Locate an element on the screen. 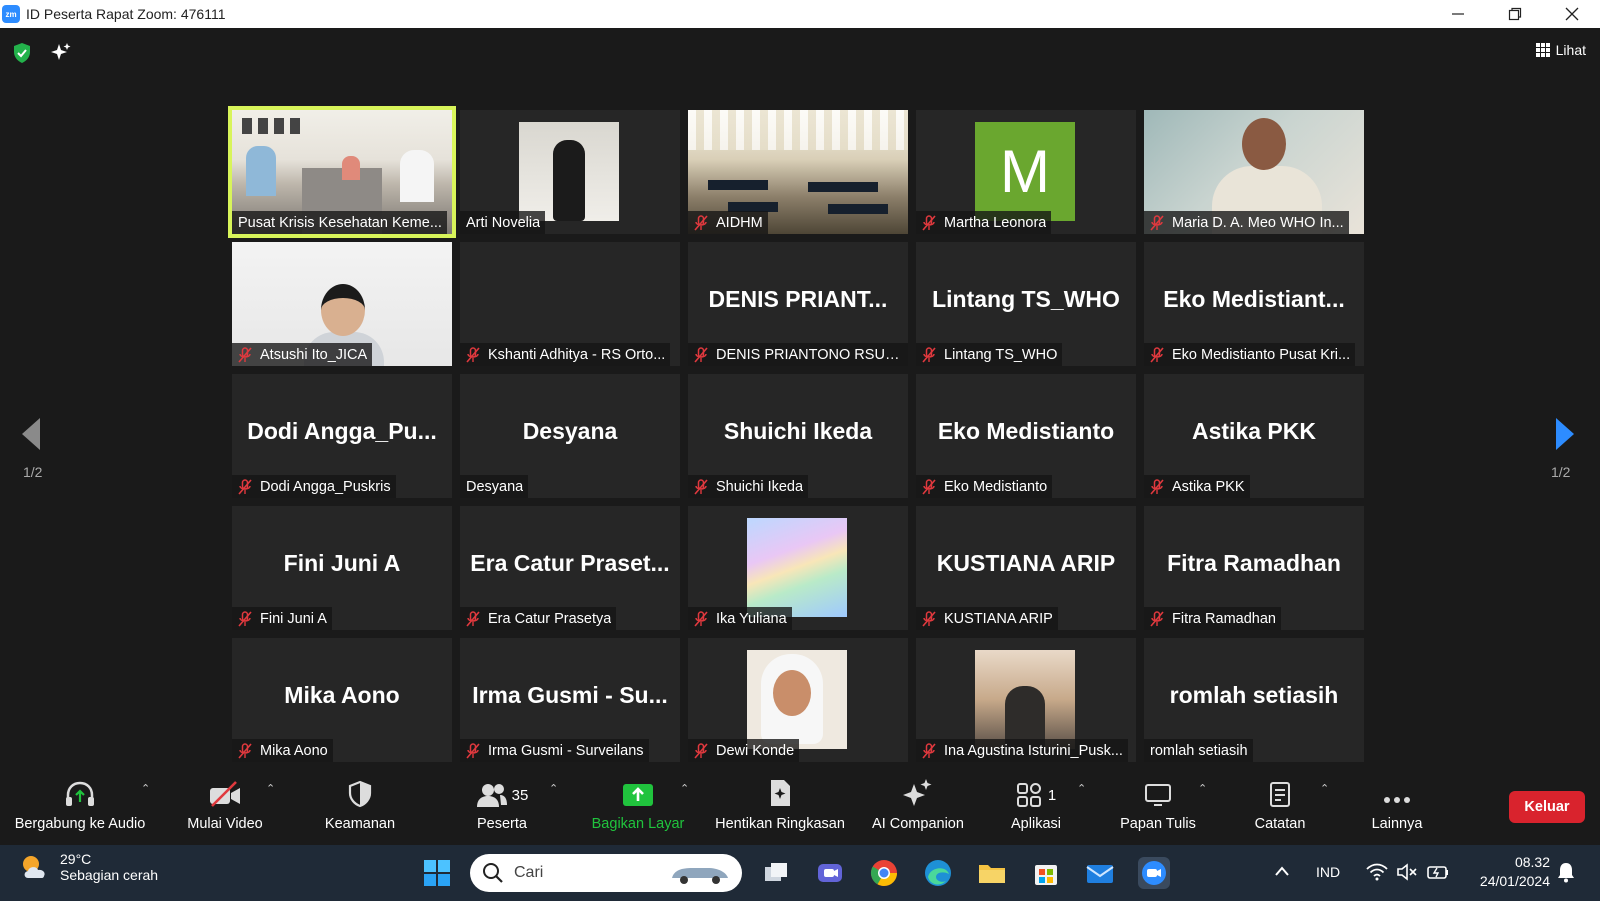 The height and width of the screenshot is (901, 1600). participant-name: Shuichi Ikeda is located at coordinates (760, 486).